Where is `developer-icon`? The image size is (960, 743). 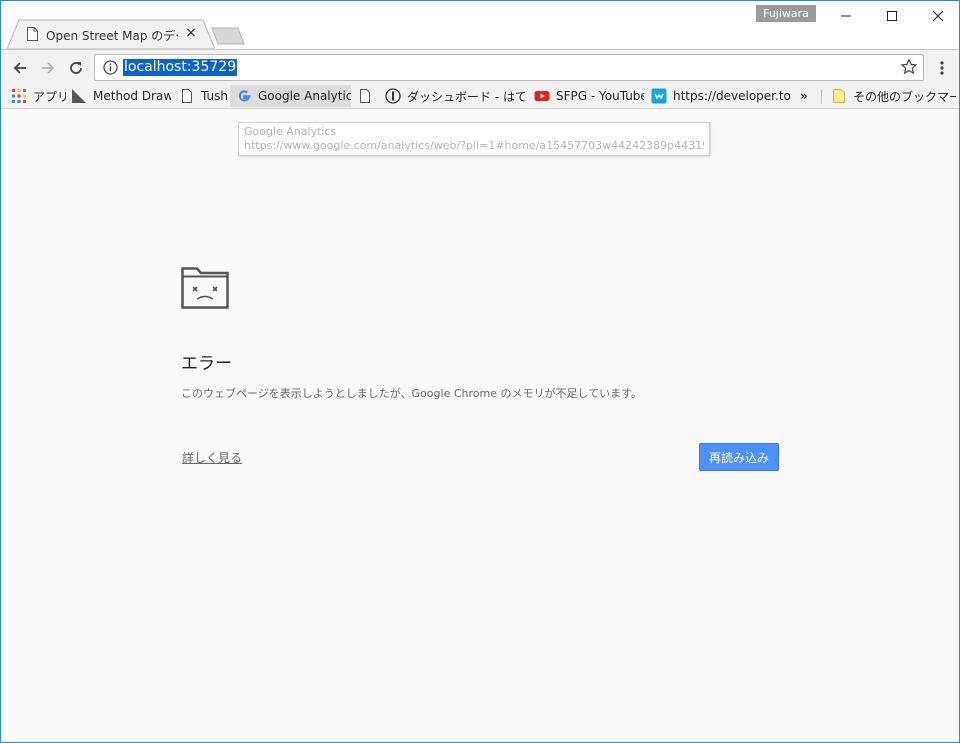 developer-icon is located at coordinates (659, 96).